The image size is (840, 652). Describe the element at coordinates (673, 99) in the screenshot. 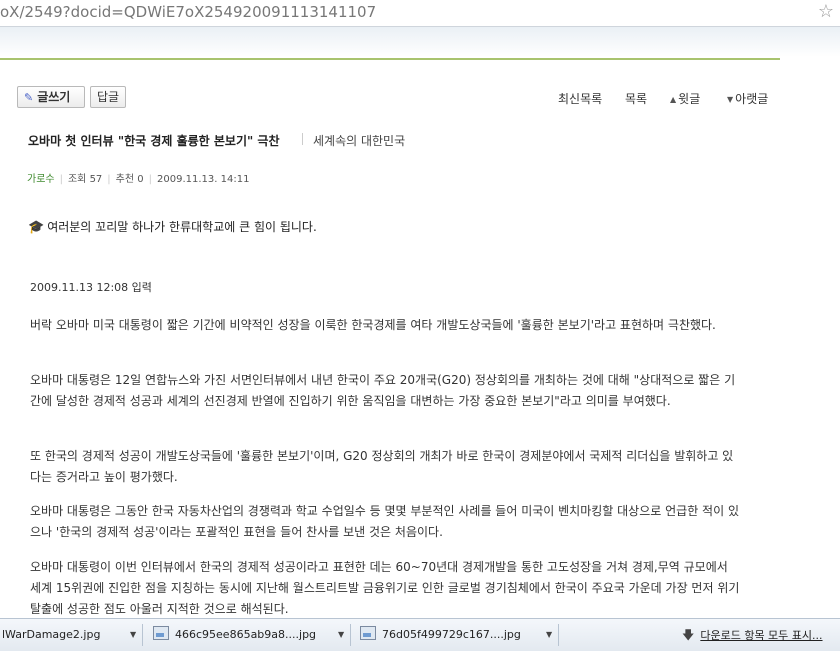

I see `triangle-up-icon: ▲` at that location.